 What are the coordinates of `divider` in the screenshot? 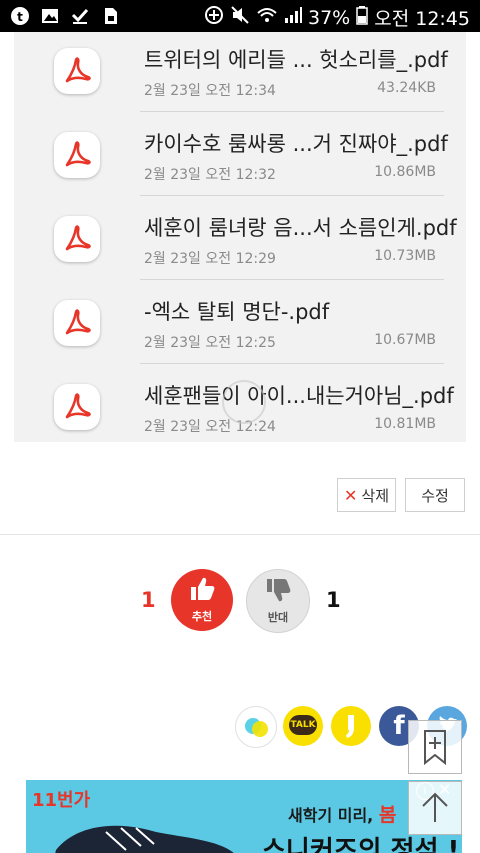 It's located at (240, 534).